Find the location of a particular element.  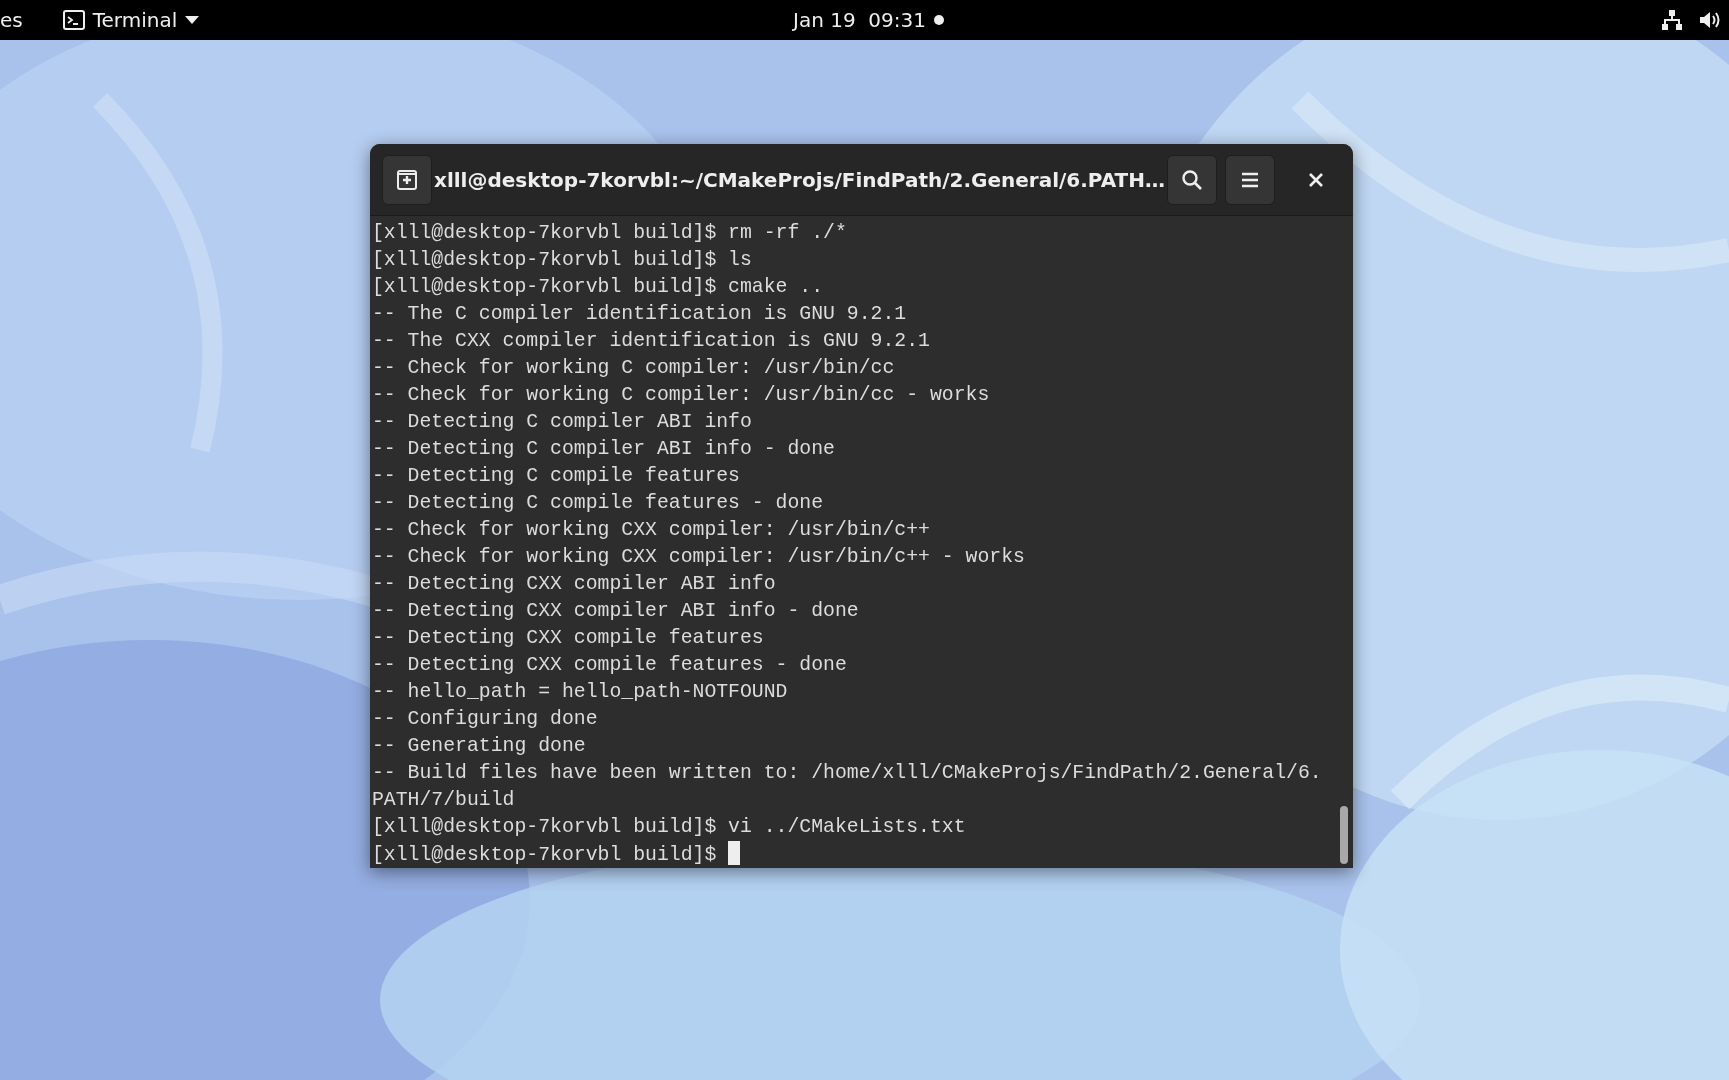

new-tab-icon is located at coordinates (407, 179).